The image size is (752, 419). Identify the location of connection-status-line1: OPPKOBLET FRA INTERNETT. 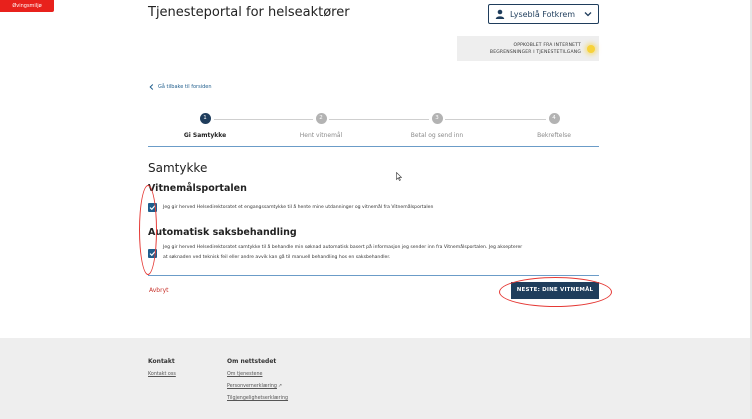
(547, 45).